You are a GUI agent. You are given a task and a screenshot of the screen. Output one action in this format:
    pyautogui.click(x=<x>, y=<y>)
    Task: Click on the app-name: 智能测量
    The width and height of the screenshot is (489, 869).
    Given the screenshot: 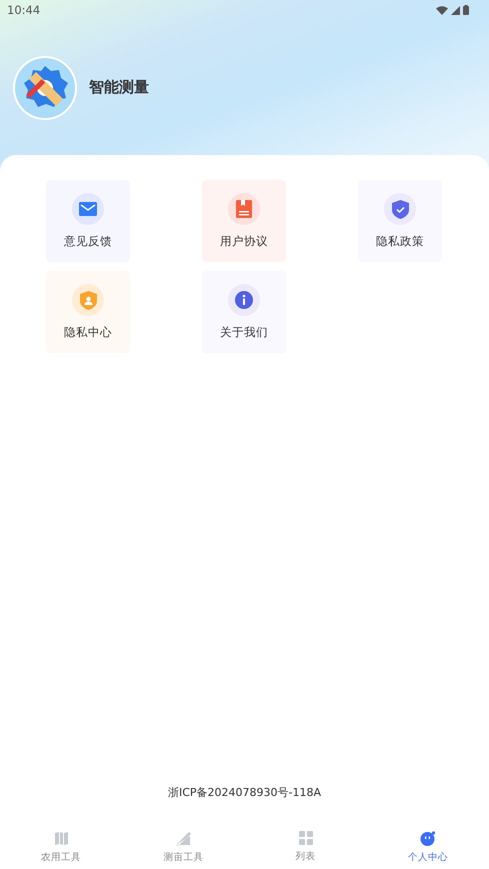 What is the action you would take?
    pyautogui.click(x=119, y=87)
    